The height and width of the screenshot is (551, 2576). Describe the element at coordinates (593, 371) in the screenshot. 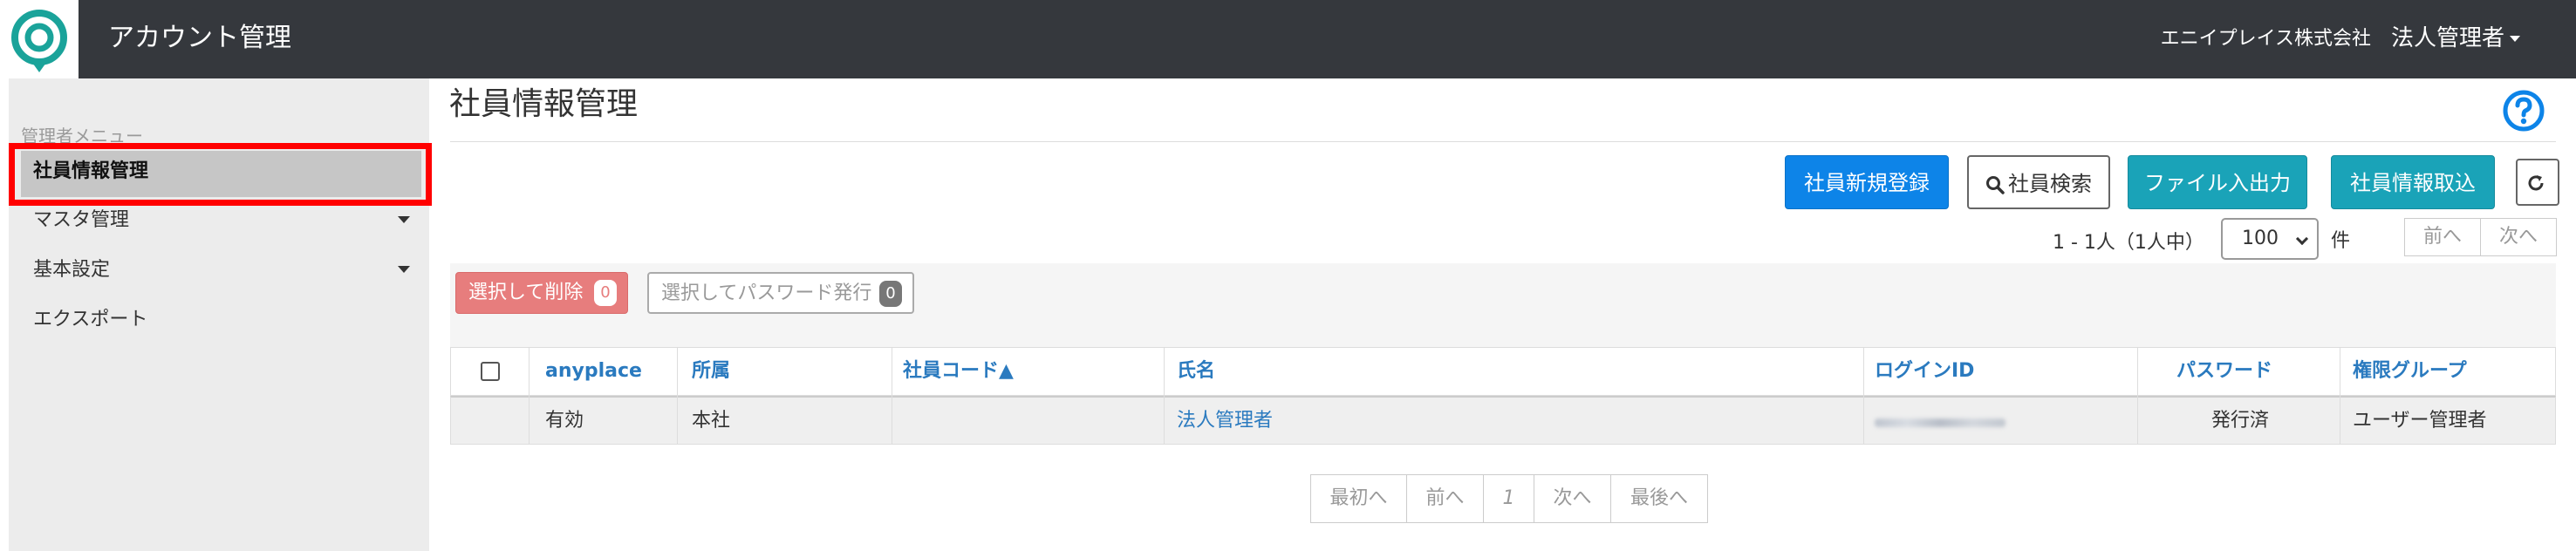

I see `col-header-anyplace: anyplace` at that location.